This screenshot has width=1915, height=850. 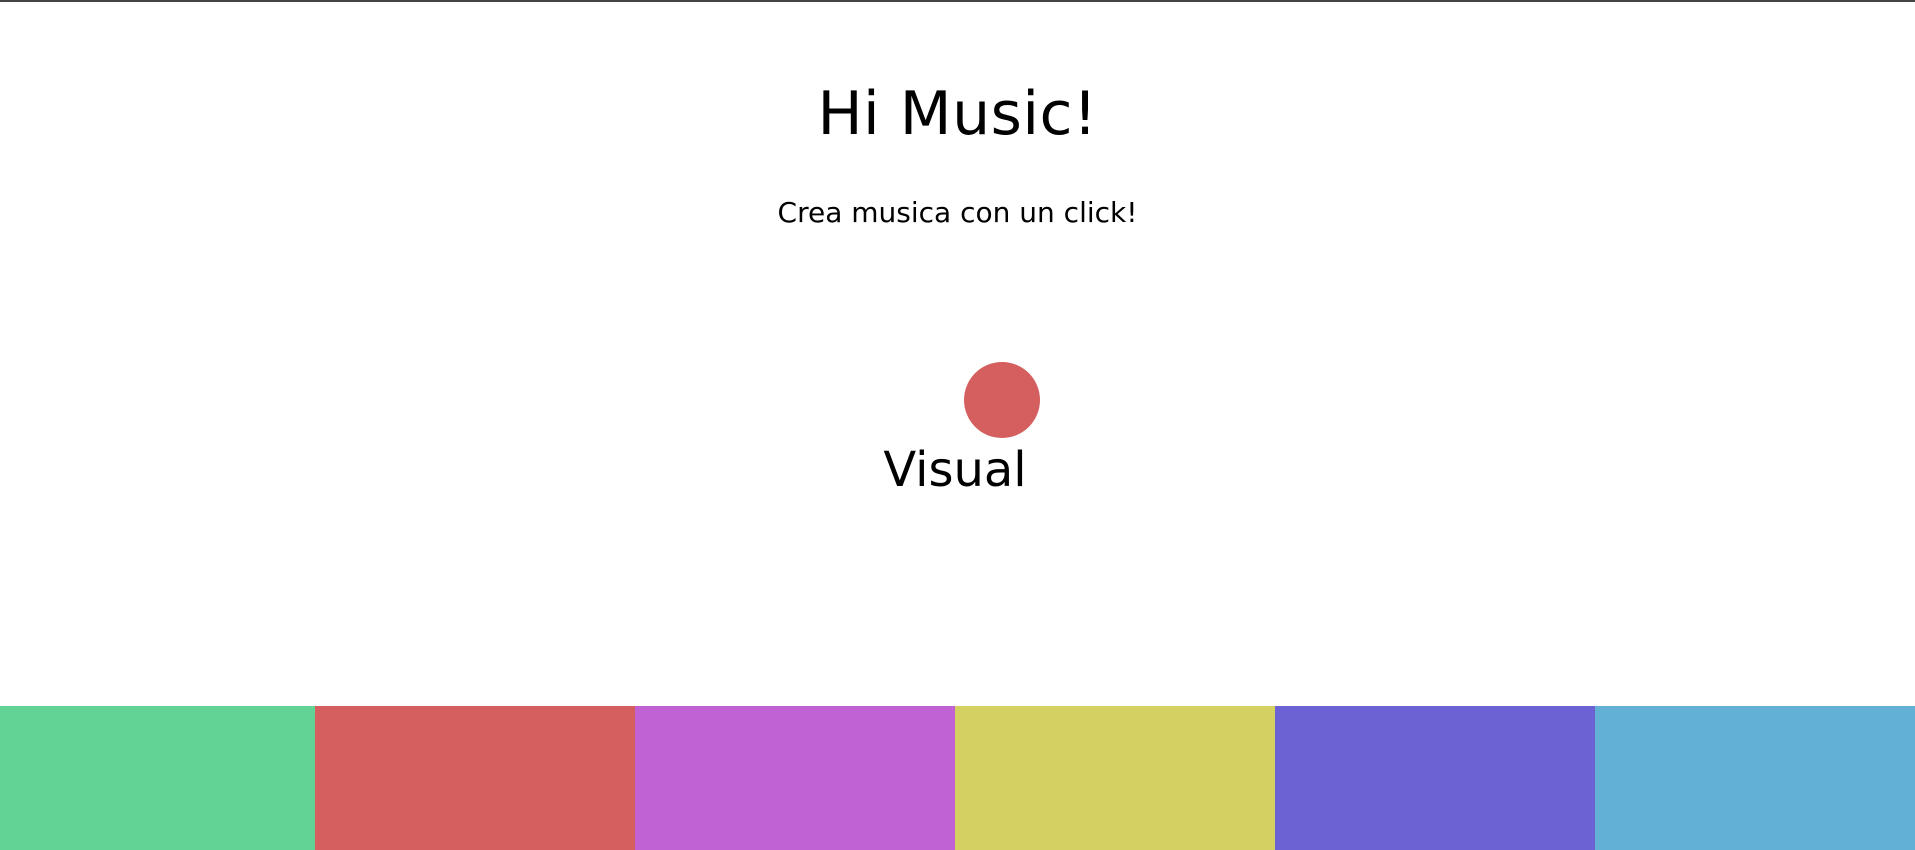 I want to click on top-border, so click(x=957, y=1).